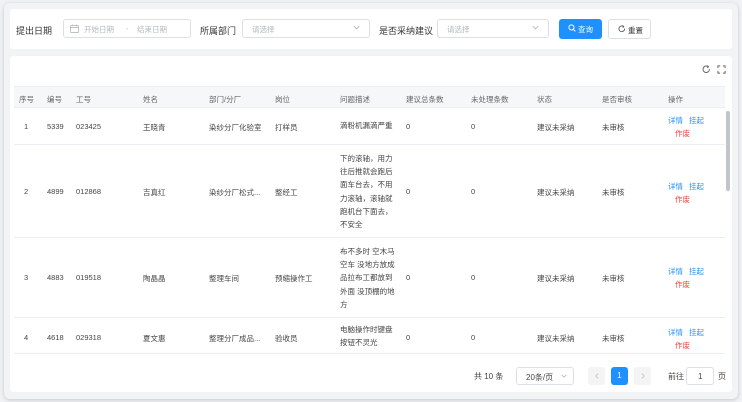 This screenshot has height=402, width=742. I want to click on dept-label: 所属部门, so click(218, 31).